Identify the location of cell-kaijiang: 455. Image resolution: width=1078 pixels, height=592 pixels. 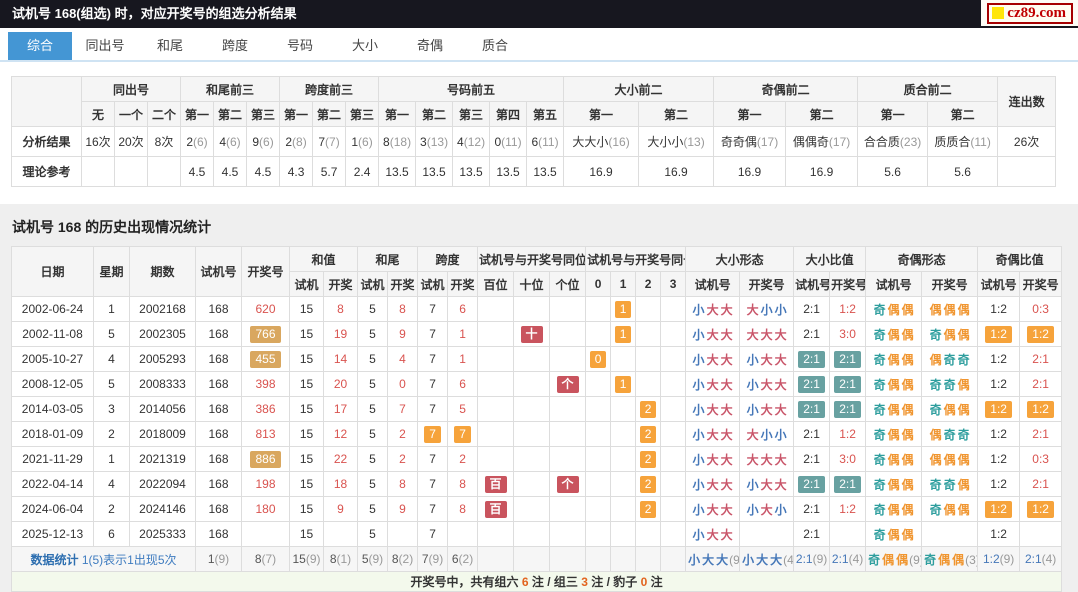
(265, 359).